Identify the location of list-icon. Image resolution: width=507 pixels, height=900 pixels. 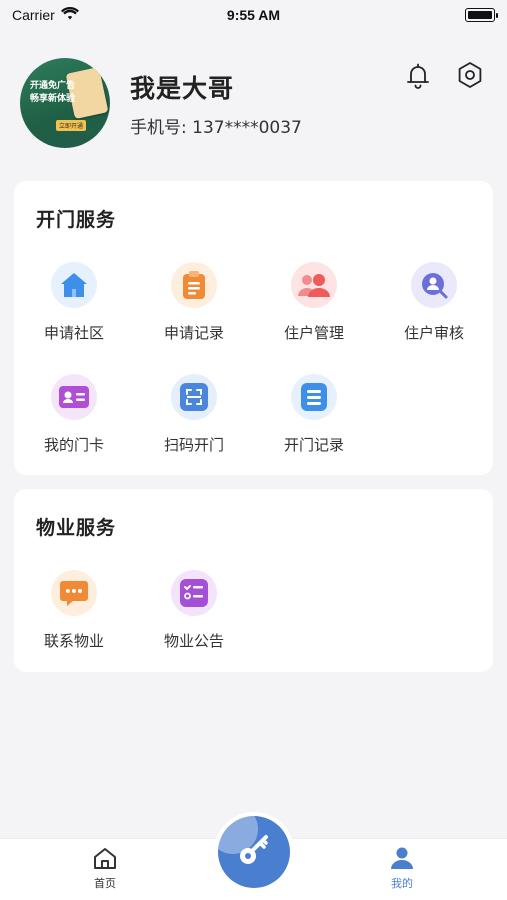
(314, 397).